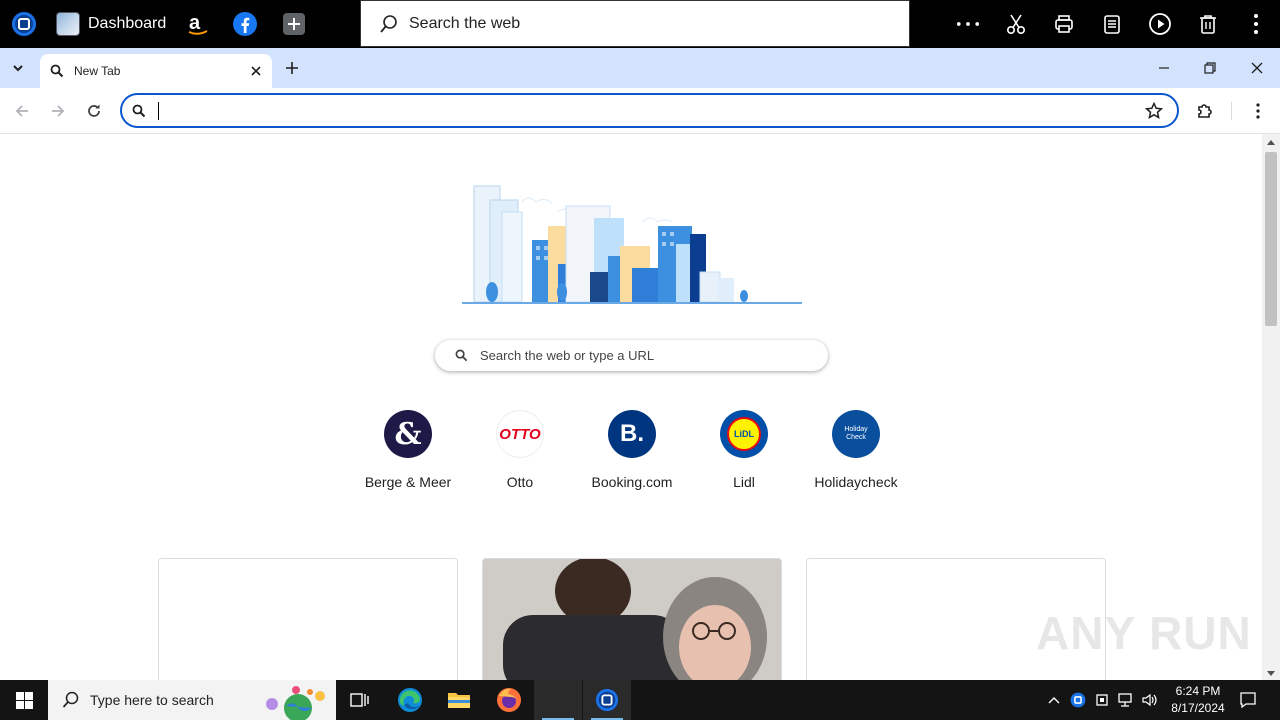 This screenshot has width=1280, height=720. Describe the element at coordinates (111, 24) in the screenshot. I see `dashboard-button: Dashboard` at that location.